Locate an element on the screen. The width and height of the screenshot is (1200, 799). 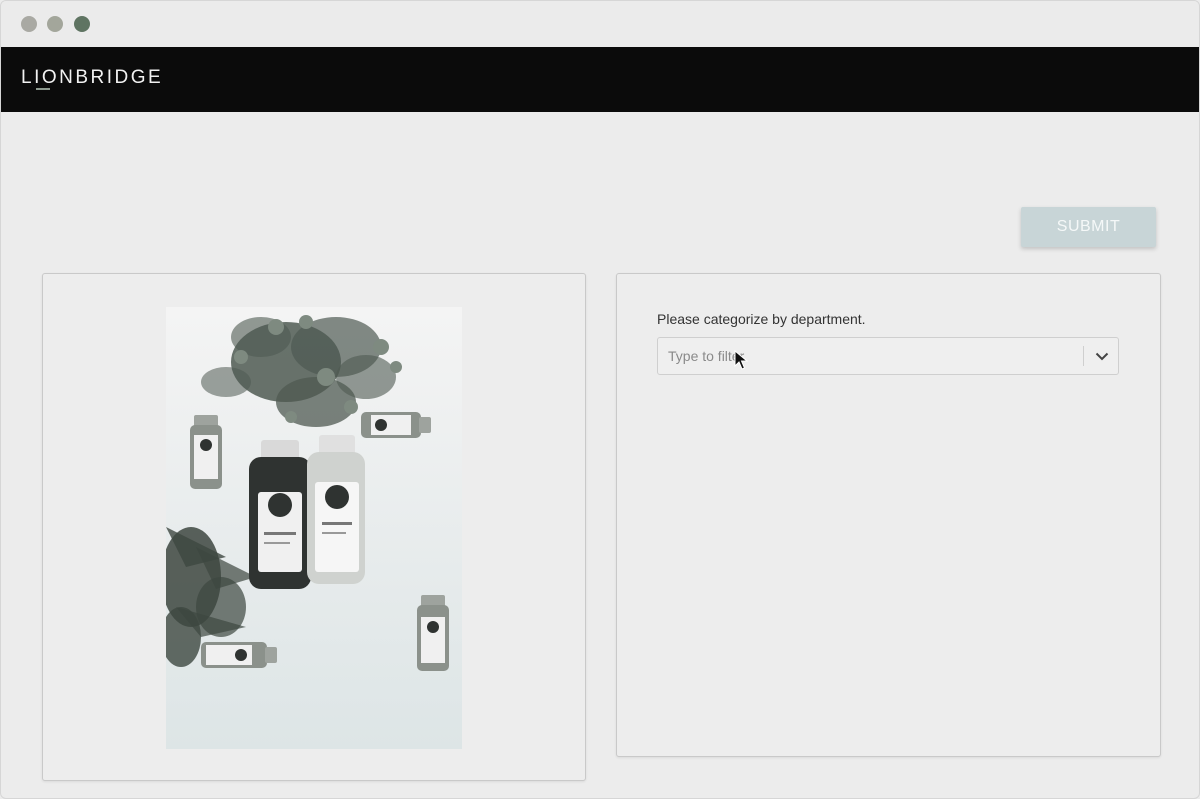
filter-input is located at coordinates (870, 356).